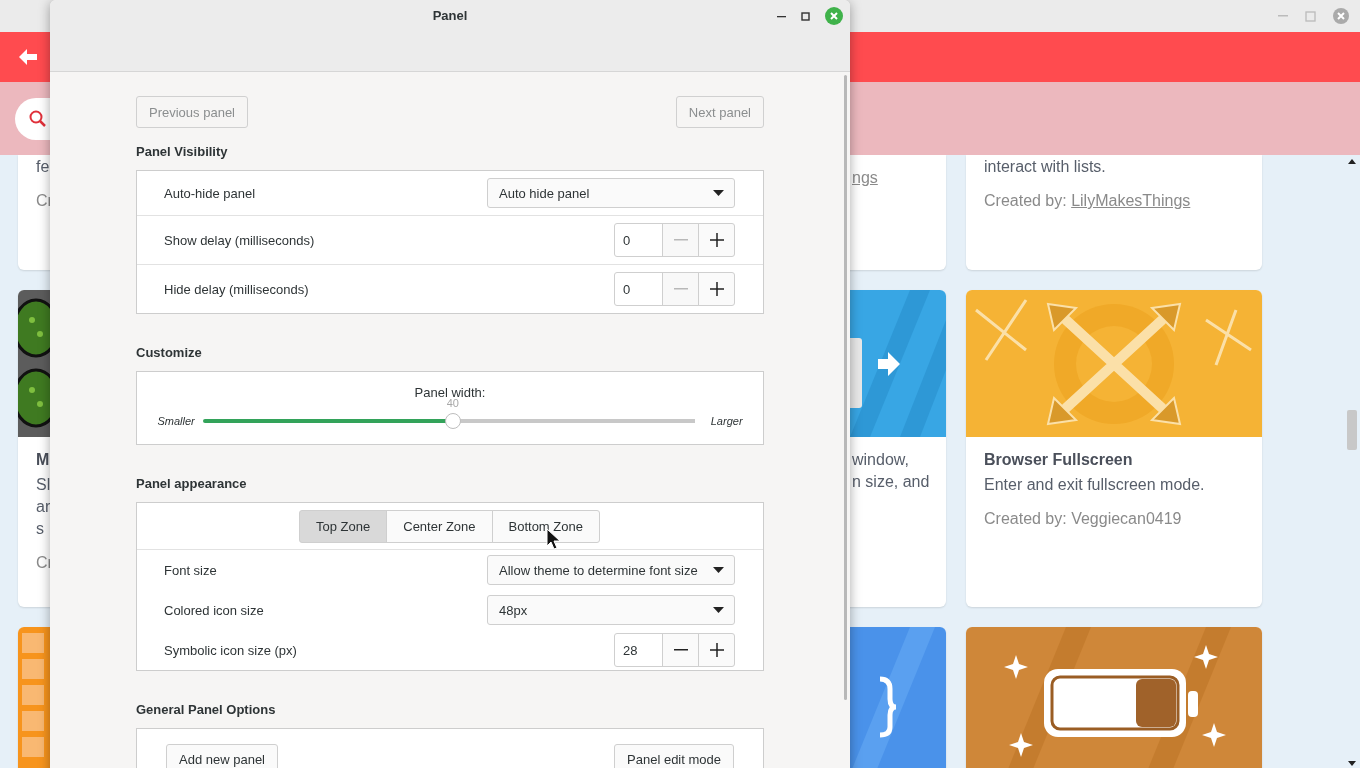  What do you see at coordinates (214, 610) in the screenshot?
I see `setting-label: Colored icon size` at bounding box center [214, 610].